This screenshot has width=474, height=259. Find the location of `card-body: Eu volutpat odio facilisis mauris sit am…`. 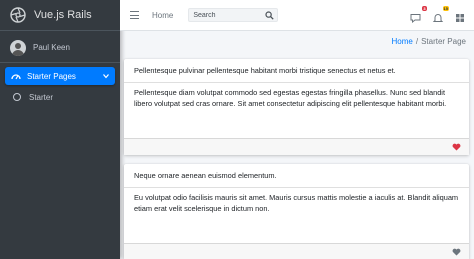

card-body: Eu volutpat odio facilisis mauris sit am… is located at coordinates (296, 203).